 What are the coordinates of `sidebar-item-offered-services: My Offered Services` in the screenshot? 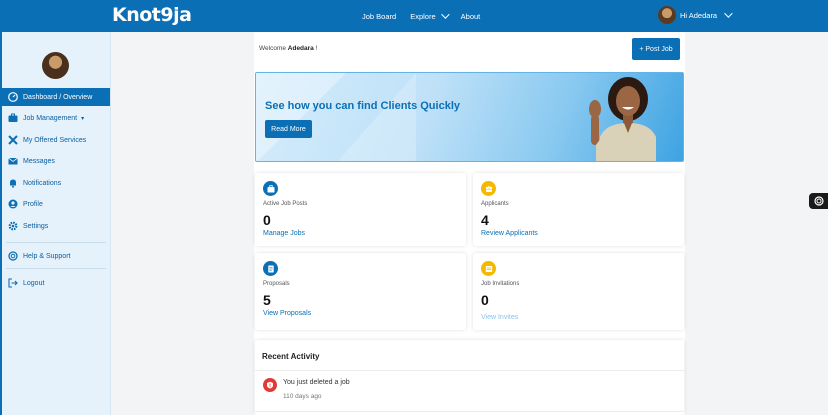 It's located at (55, 140).